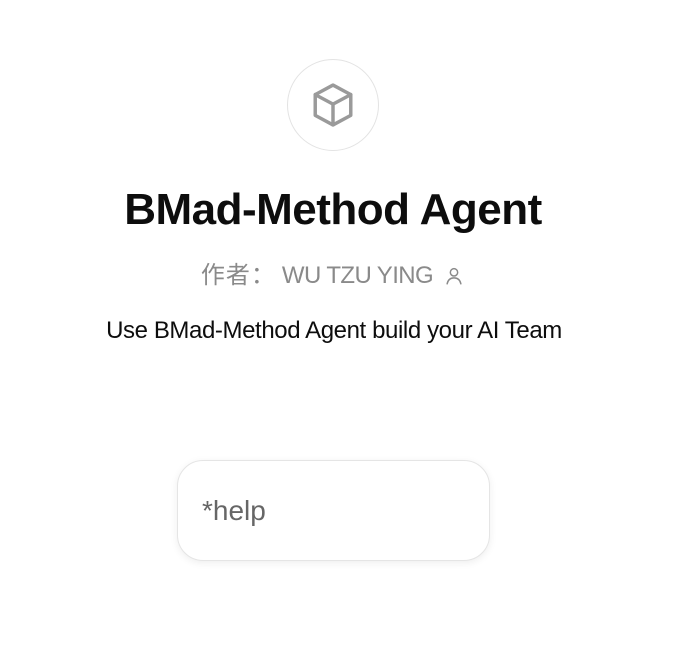  I want to click on conversation-starter-label: *help, so click(234, 510).